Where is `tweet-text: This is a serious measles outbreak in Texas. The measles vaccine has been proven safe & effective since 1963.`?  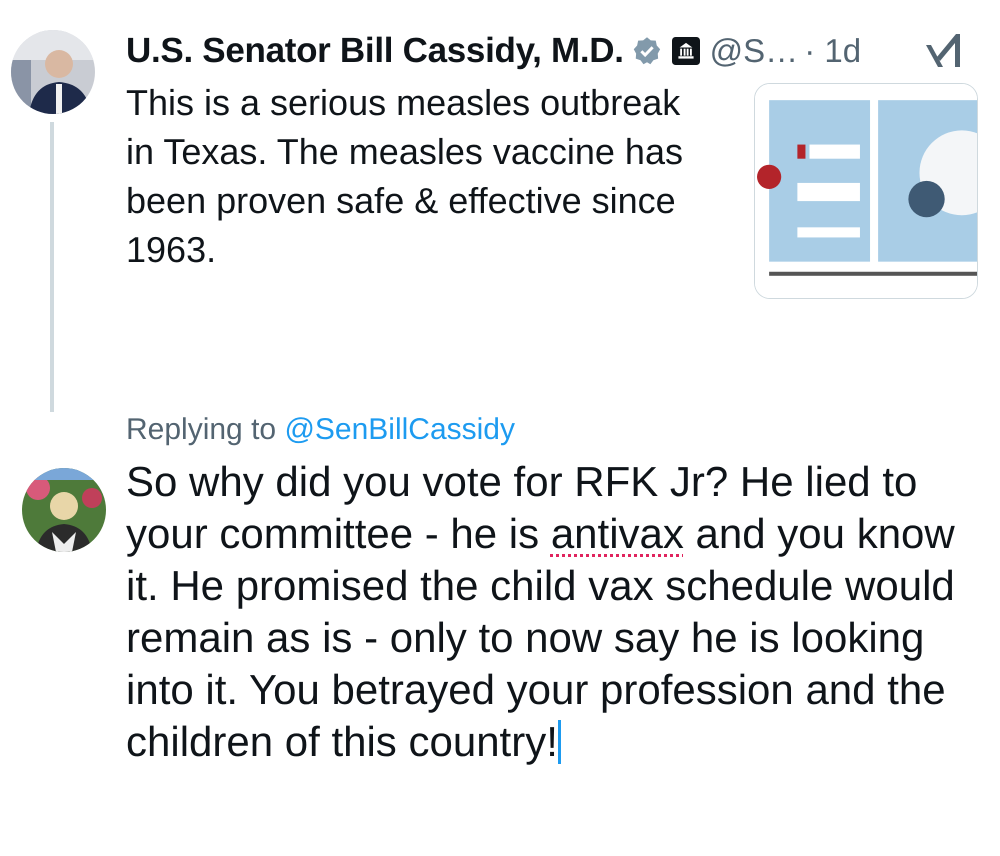
tweet-text: This is a serious measles outbreak in Texas. The measles vaccine has been proven safe & effective since 1963. is located at coordinates (405, 176).